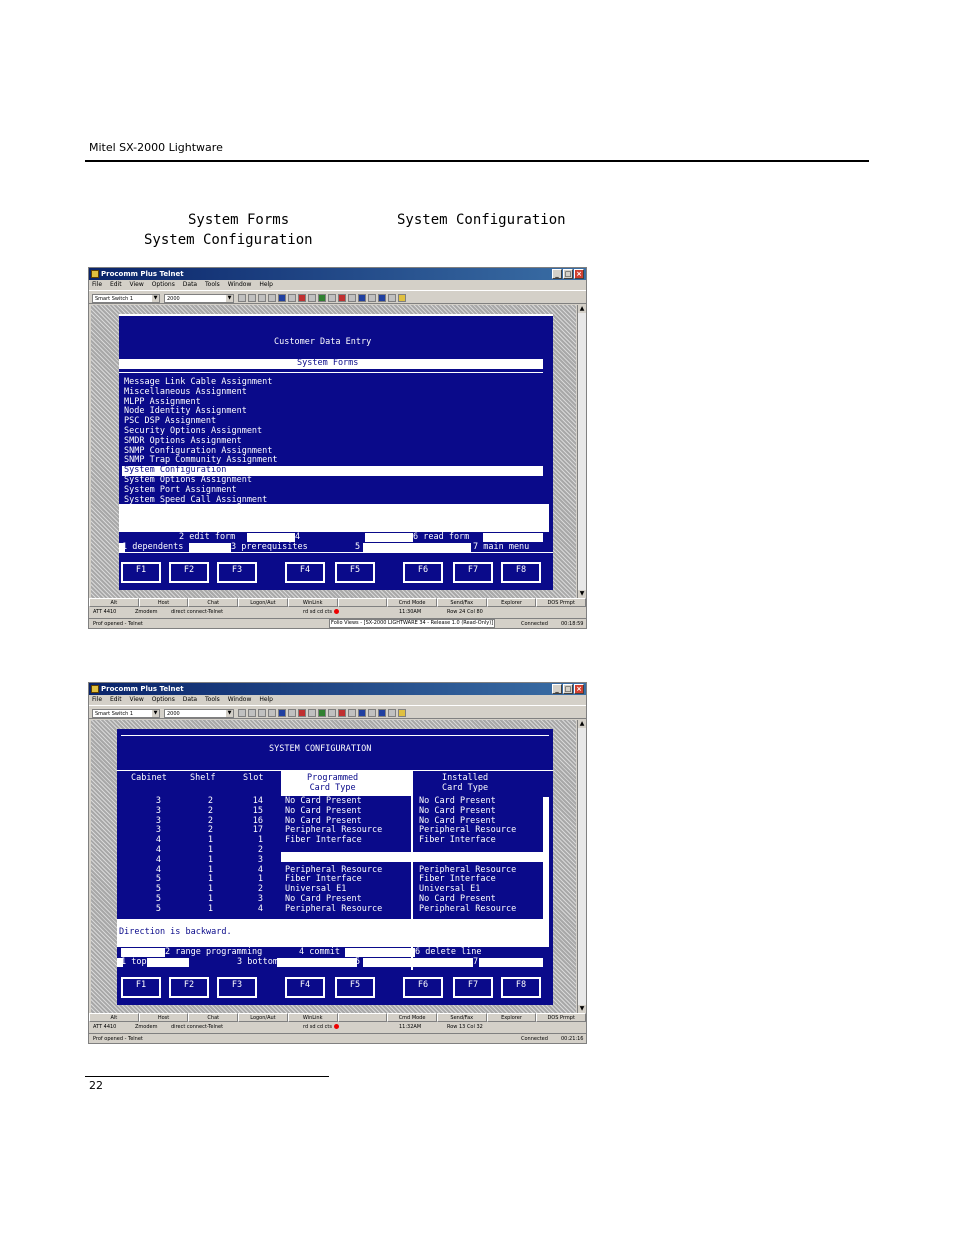 Image resolution: width=954 pixels, height=1235 pixels. Describe the element at coordinates (213, 602) in the screenshot. I see `chat-button: Chat` at that location.